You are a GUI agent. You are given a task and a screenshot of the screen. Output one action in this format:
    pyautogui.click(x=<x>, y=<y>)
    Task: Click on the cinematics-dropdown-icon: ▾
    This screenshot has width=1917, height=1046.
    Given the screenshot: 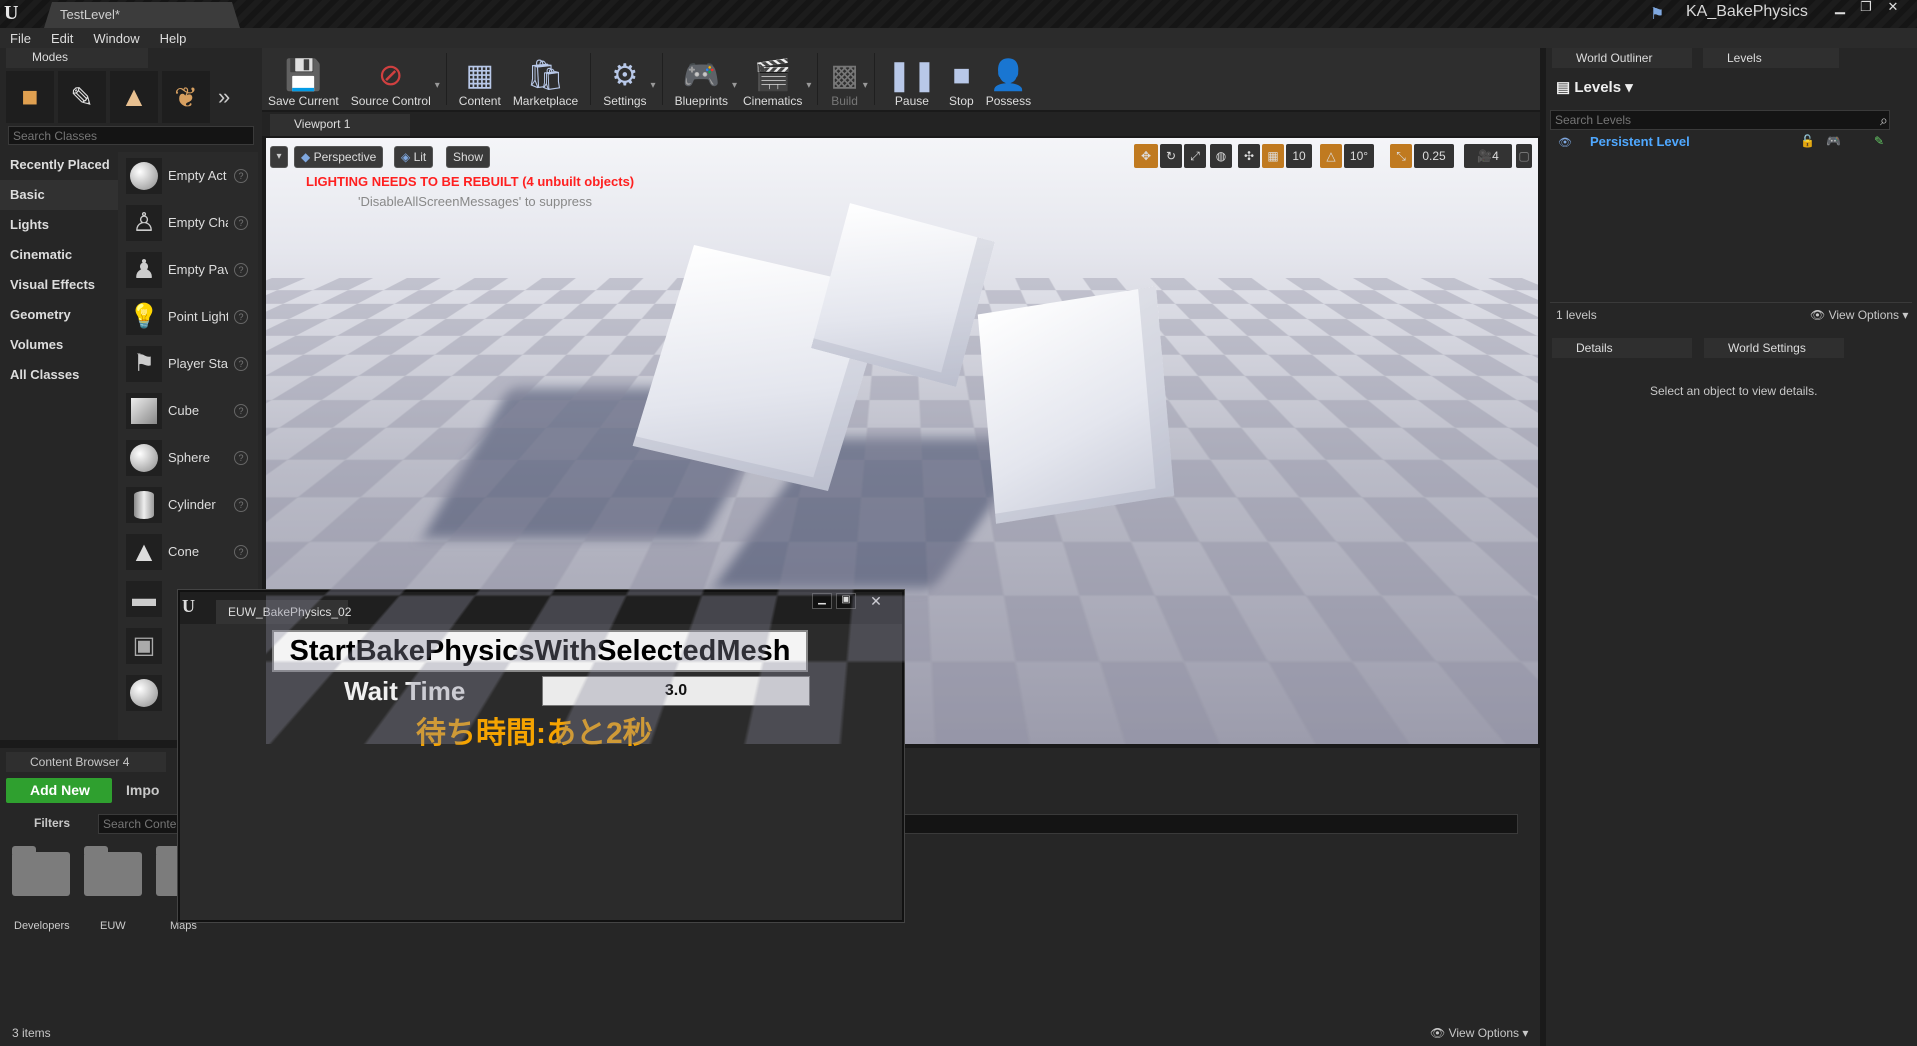 What is the action you would take?
    pyautogui.click(x=808, y=85)
    